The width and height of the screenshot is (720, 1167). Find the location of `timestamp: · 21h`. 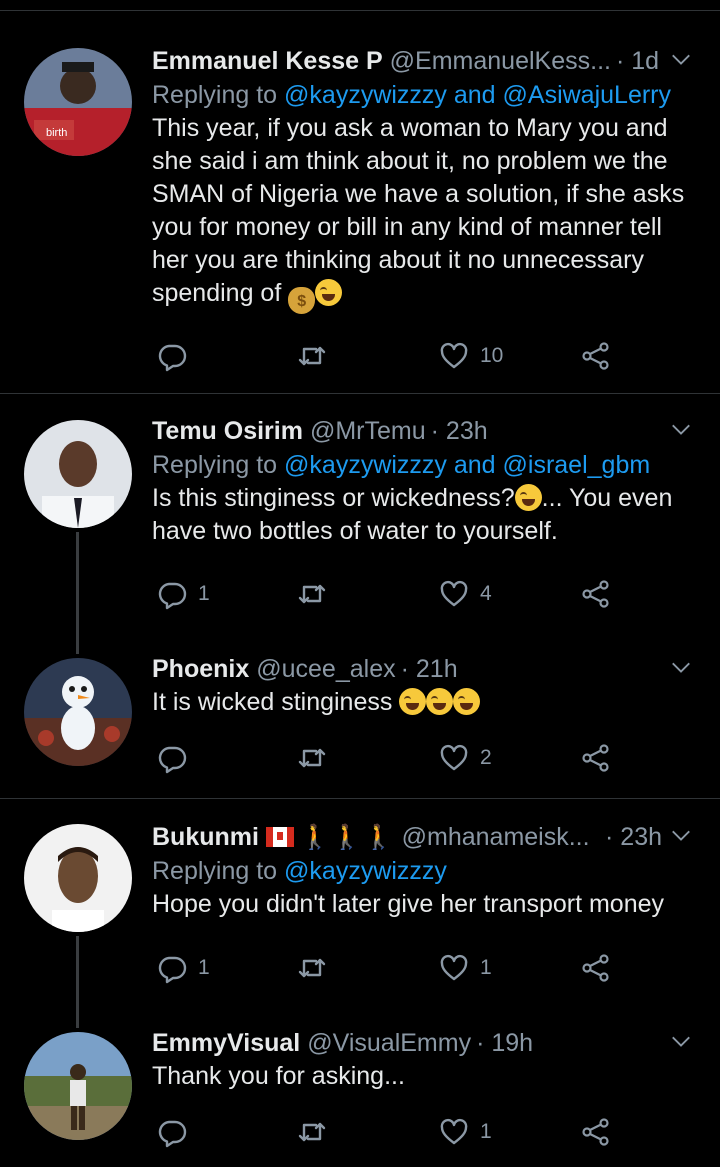

timestamp: · 21h is located at coordinates (429, 669).